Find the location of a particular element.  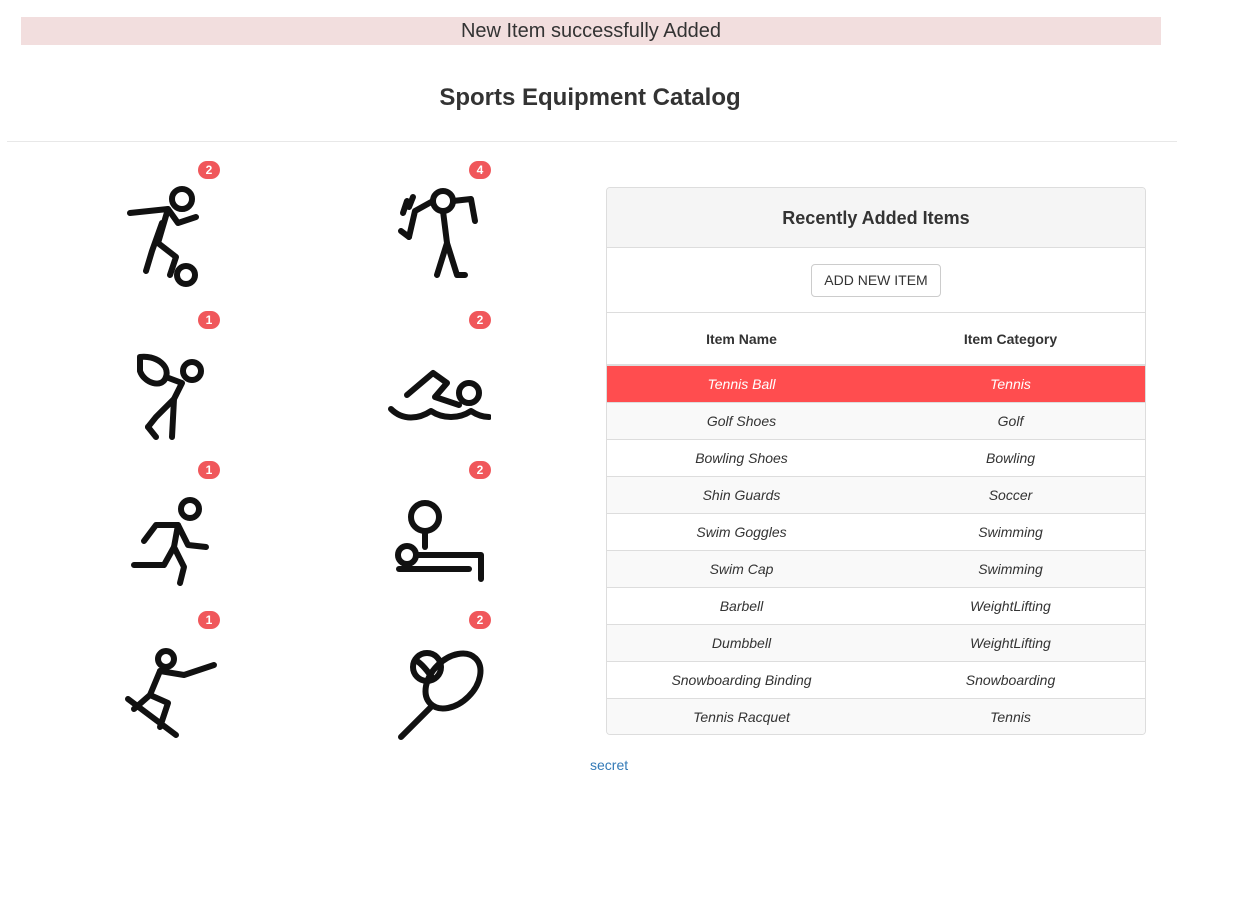

swimming-icon is located at coordinates (439, 395).